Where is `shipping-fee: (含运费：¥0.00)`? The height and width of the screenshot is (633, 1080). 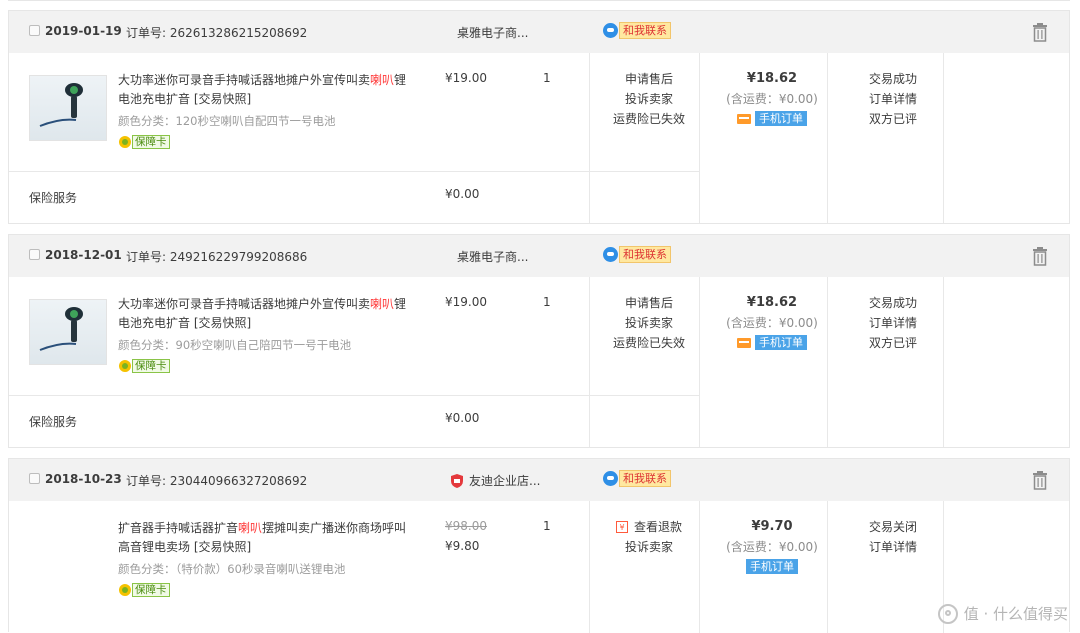 shipping-fee: (含运费：¥0.00) is located at coordinates (772, 547).